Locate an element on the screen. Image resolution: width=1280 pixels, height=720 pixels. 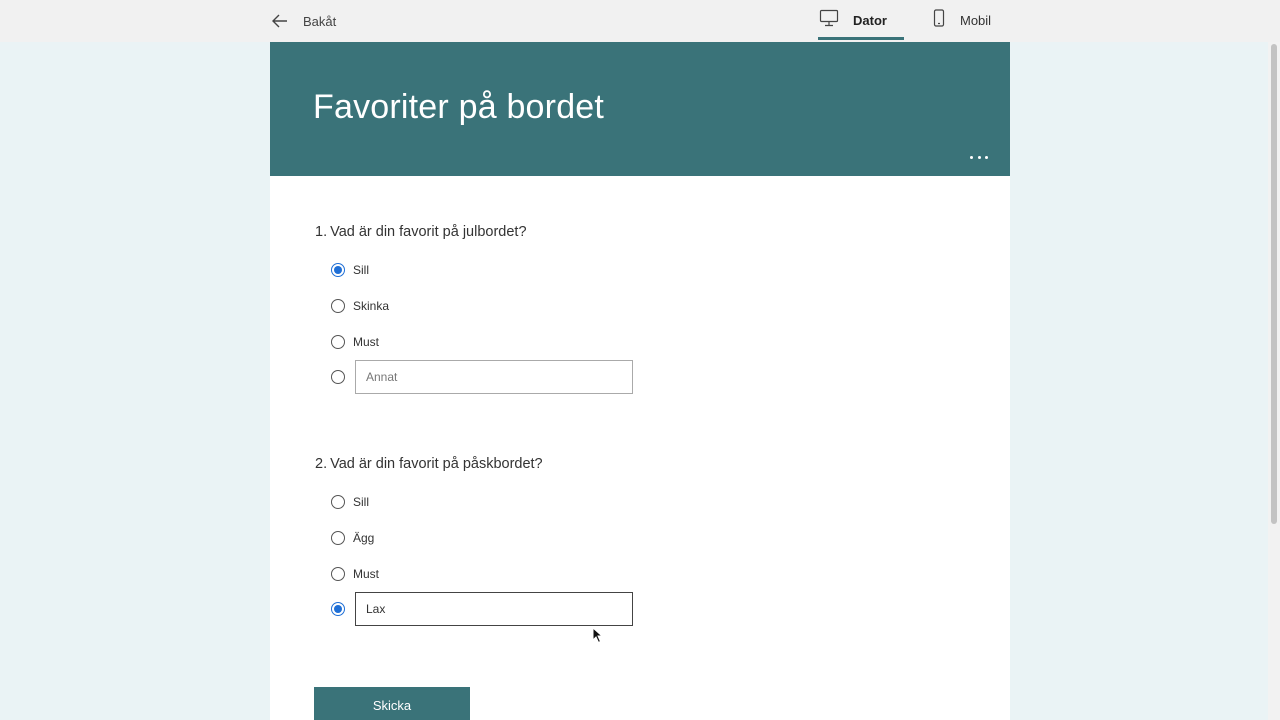
question-number: 1. is located at coordinates (321, 232).